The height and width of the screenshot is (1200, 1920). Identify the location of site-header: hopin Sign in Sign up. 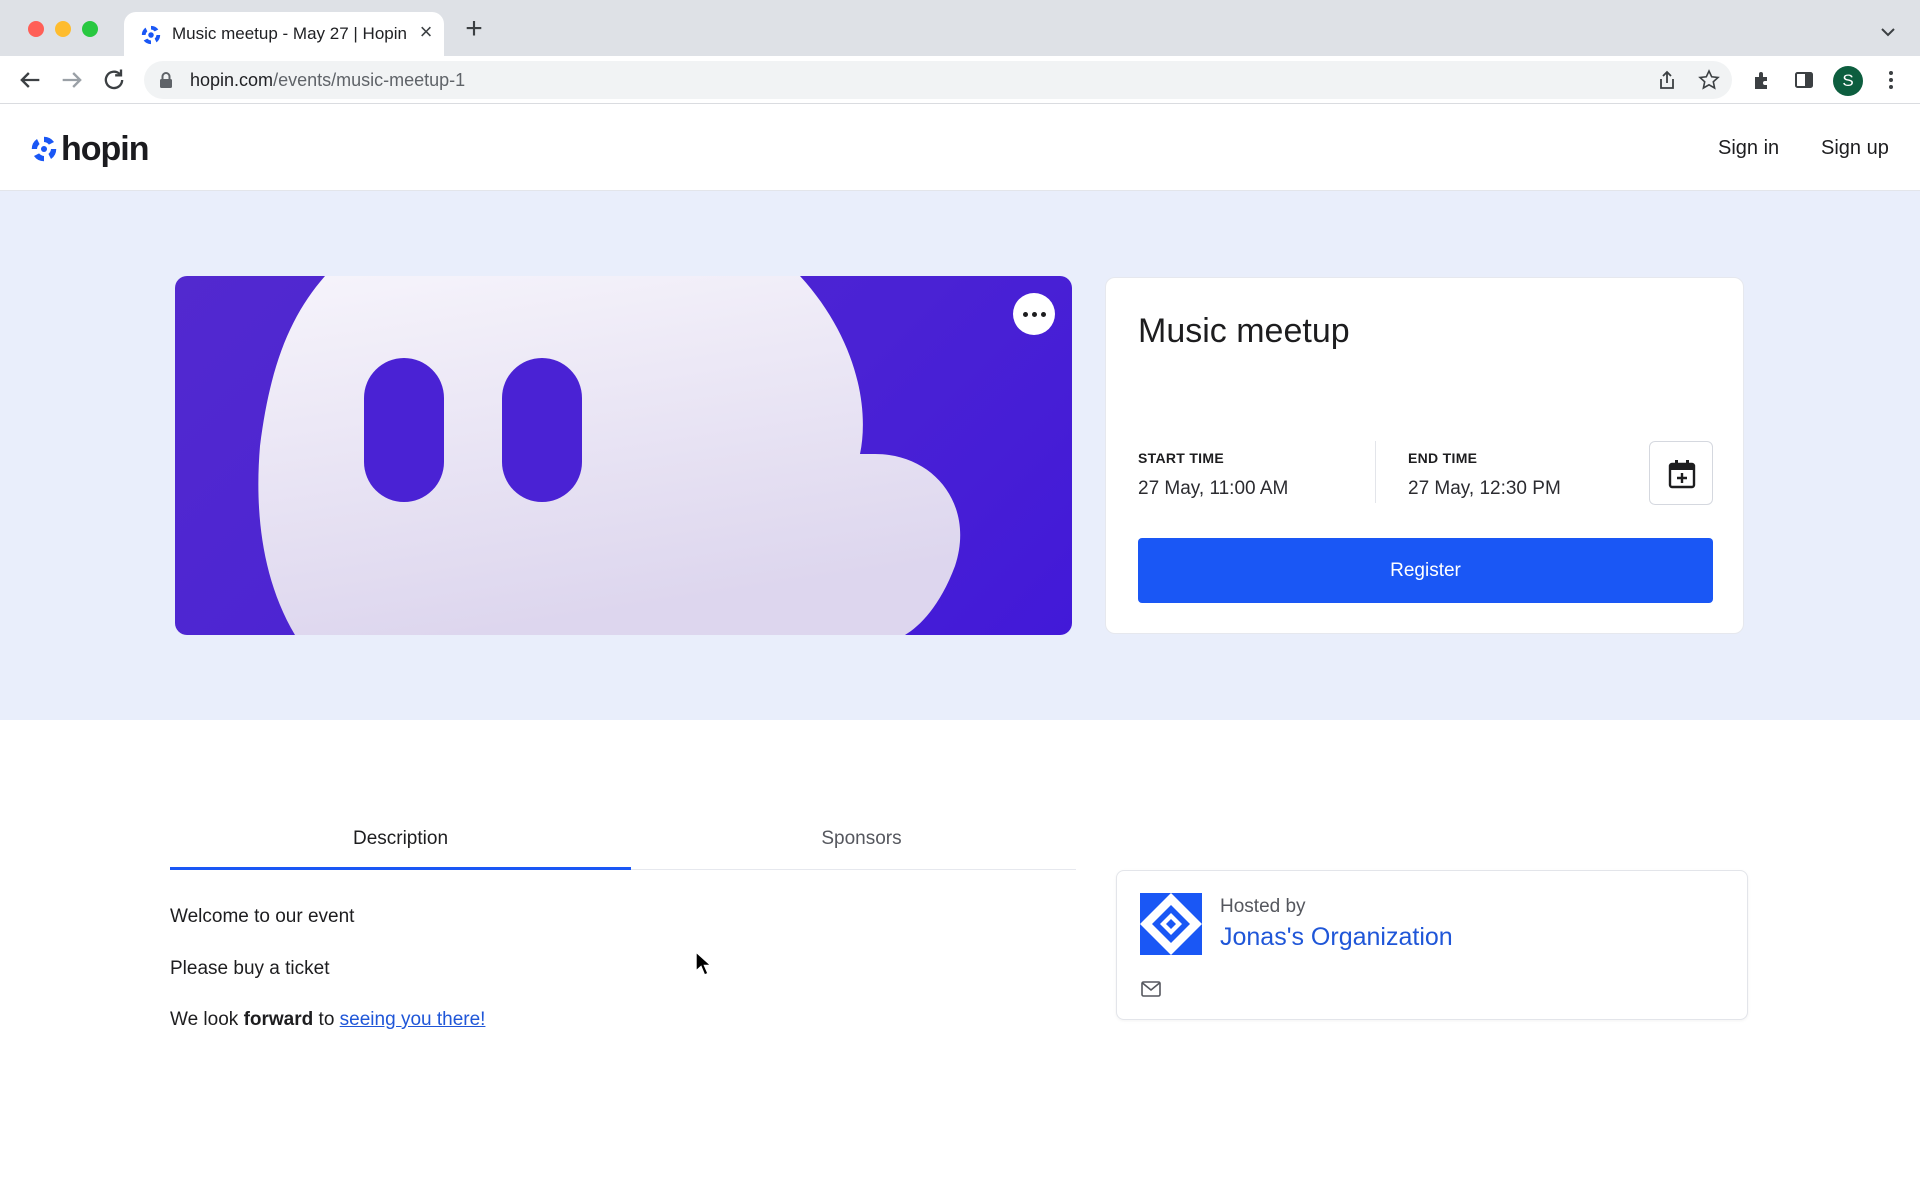
(960, 148).